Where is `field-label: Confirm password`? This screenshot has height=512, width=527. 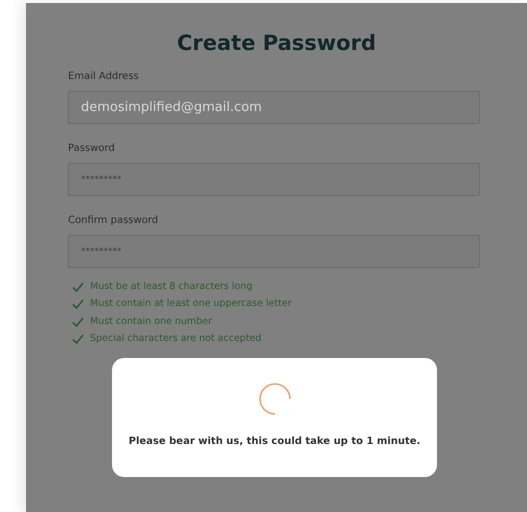 field-label: Confirm password is located at coordinates (113, 221).